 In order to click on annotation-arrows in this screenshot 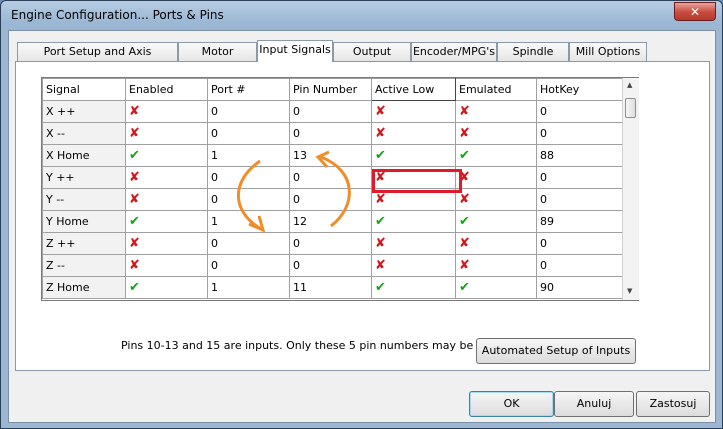, I will do `click(294, 191)`.